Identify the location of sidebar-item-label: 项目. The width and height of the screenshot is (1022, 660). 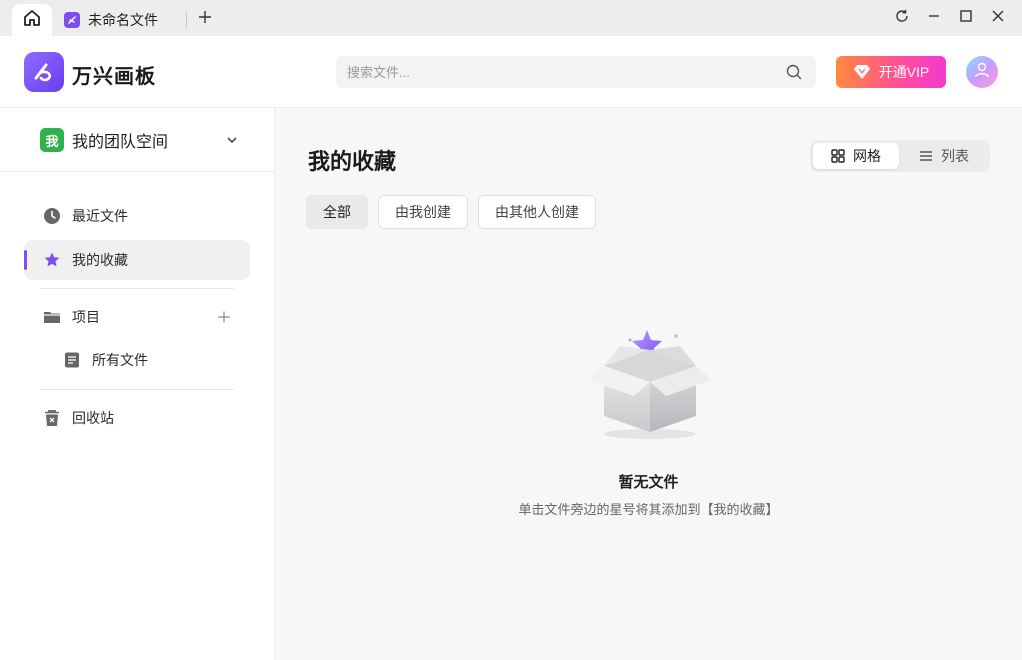
(86, 317).